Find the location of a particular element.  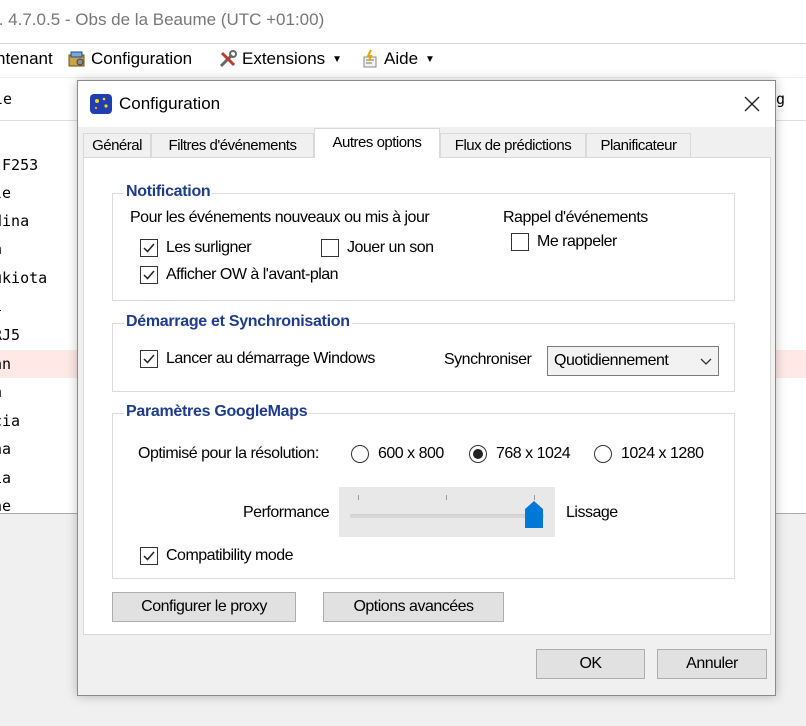

menu-aide: Aide ▼ is located at coordinates (397, 59).